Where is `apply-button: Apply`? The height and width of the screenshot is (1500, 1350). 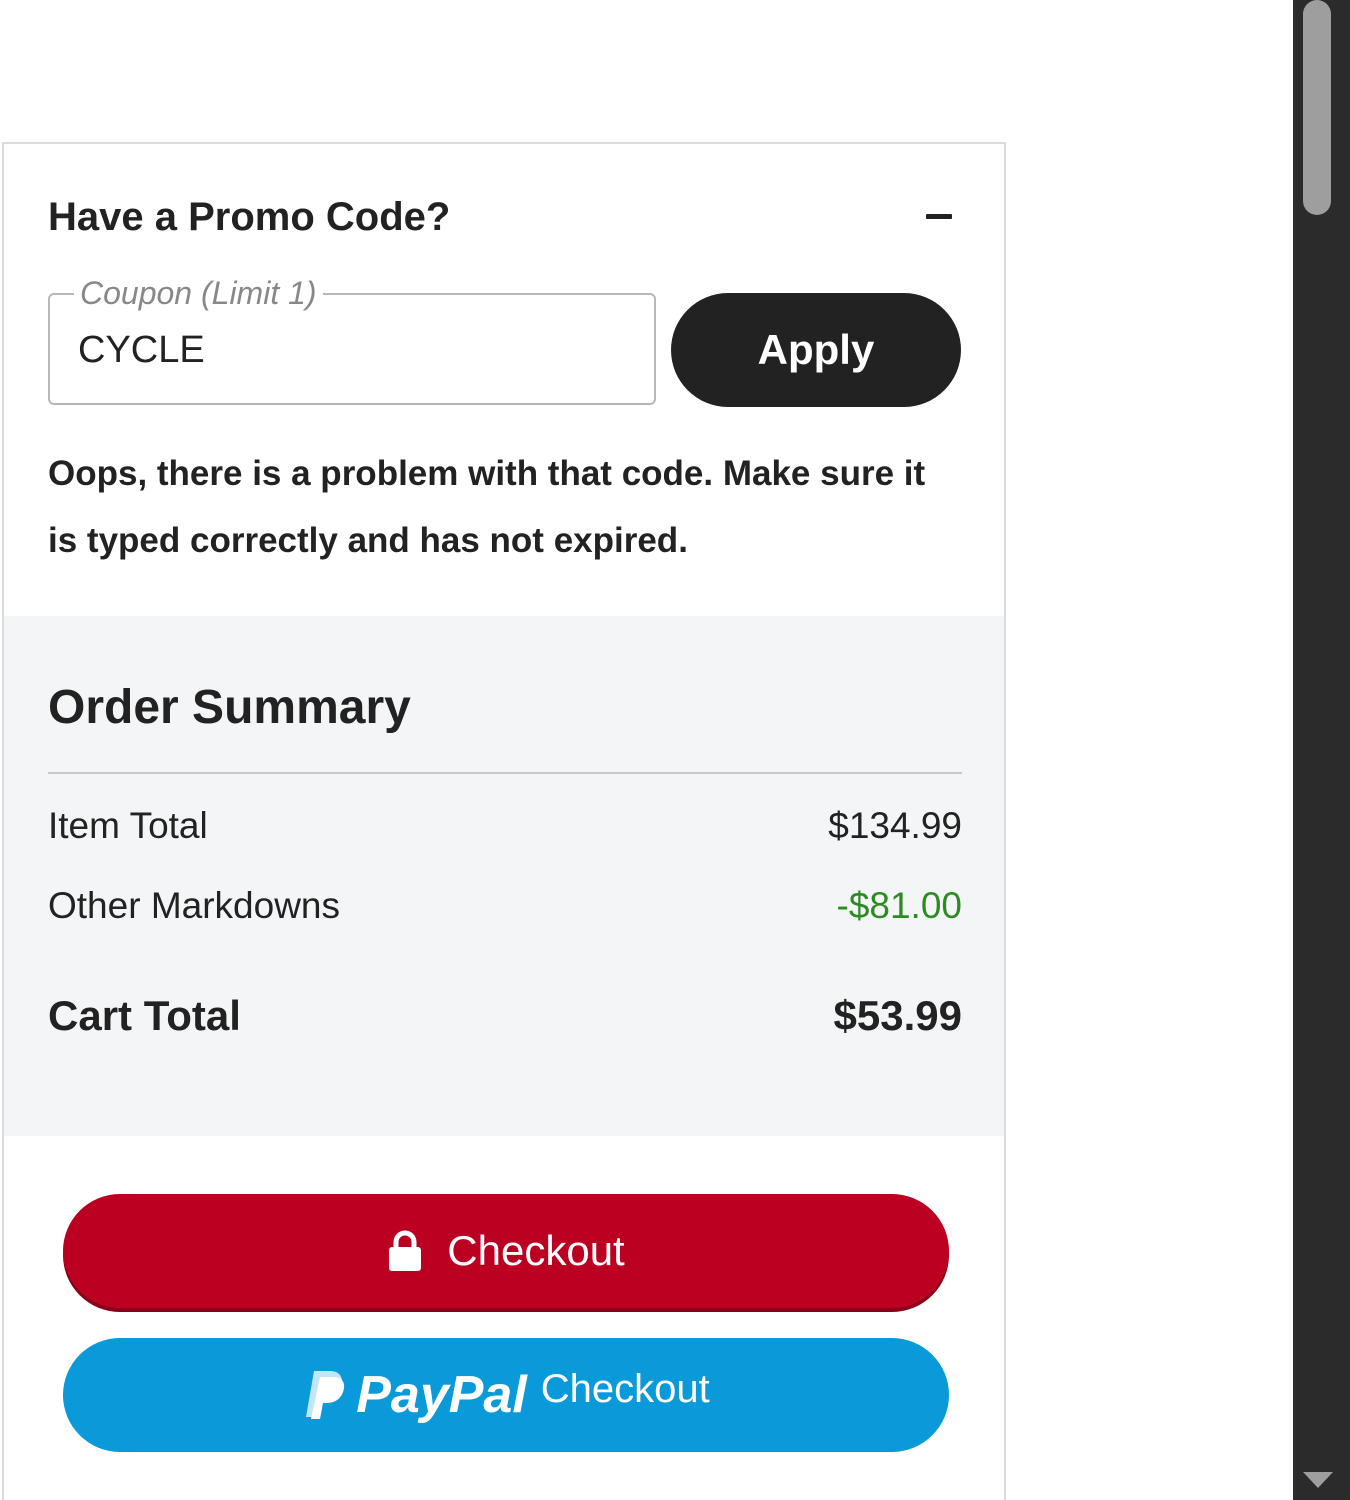
apply-button: Apply is located at coordinates (816, 350).